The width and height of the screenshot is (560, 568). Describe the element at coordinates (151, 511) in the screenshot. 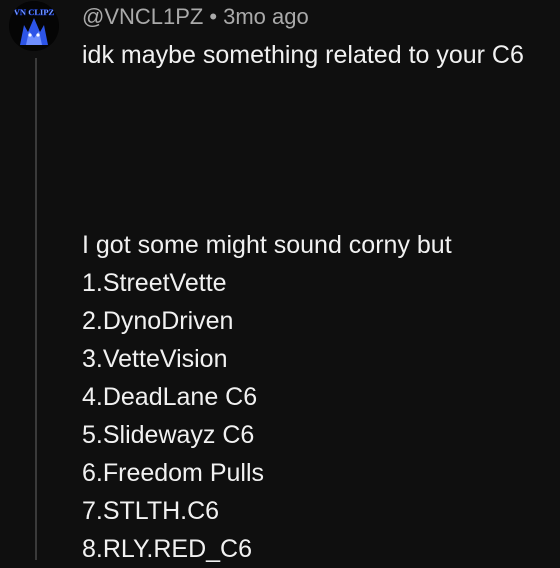

I see `comment-text-line: 7.STLTH.C6` at that location.